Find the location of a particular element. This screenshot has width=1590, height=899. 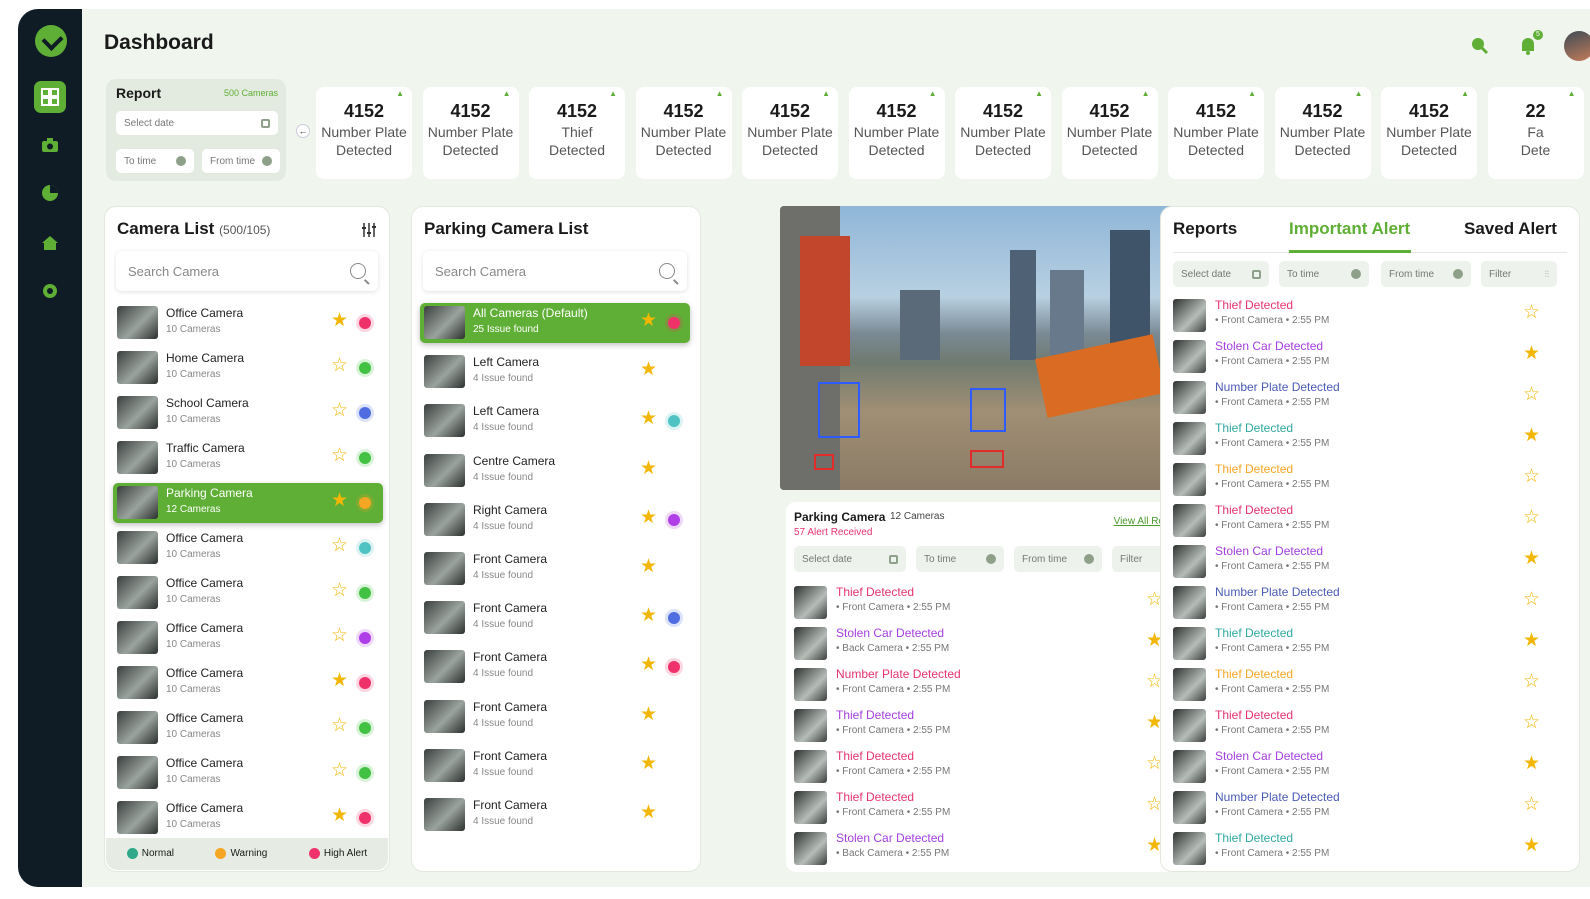

stat-card: ▲ 4152 Thief Detected is located at coordinates (577, 133).